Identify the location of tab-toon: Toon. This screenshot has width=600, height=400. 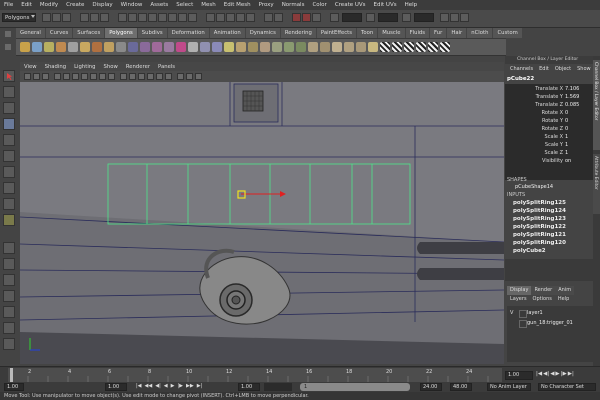
(367, 33).